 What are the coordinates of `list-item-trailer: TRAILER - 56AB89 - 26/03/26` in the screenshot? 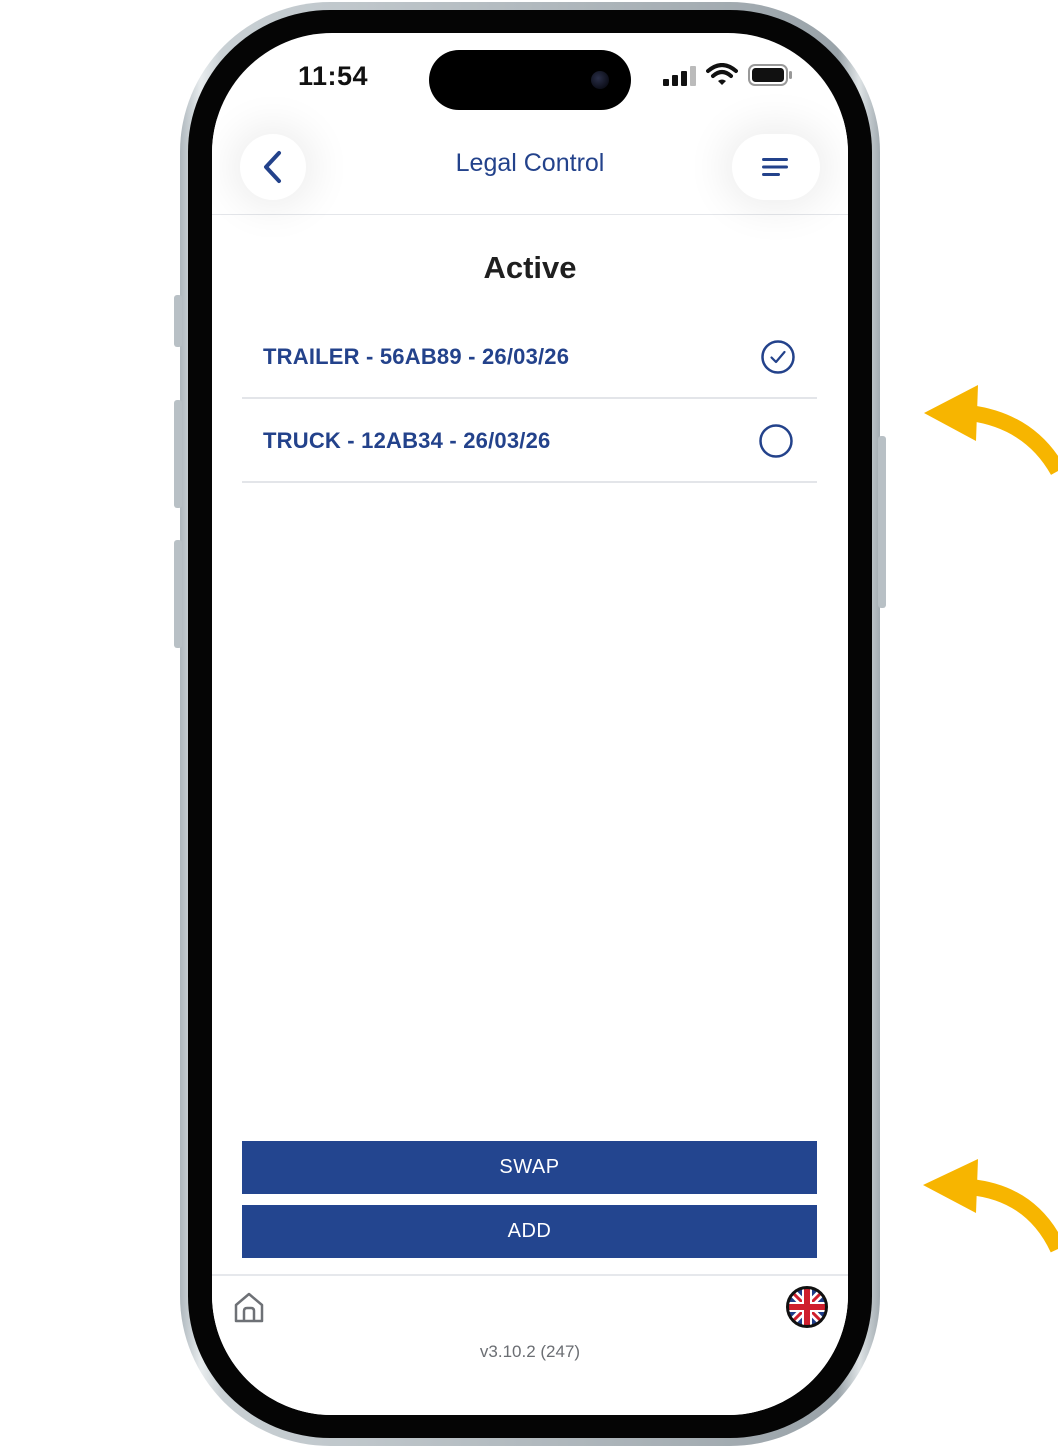 It's located at (529, 357).